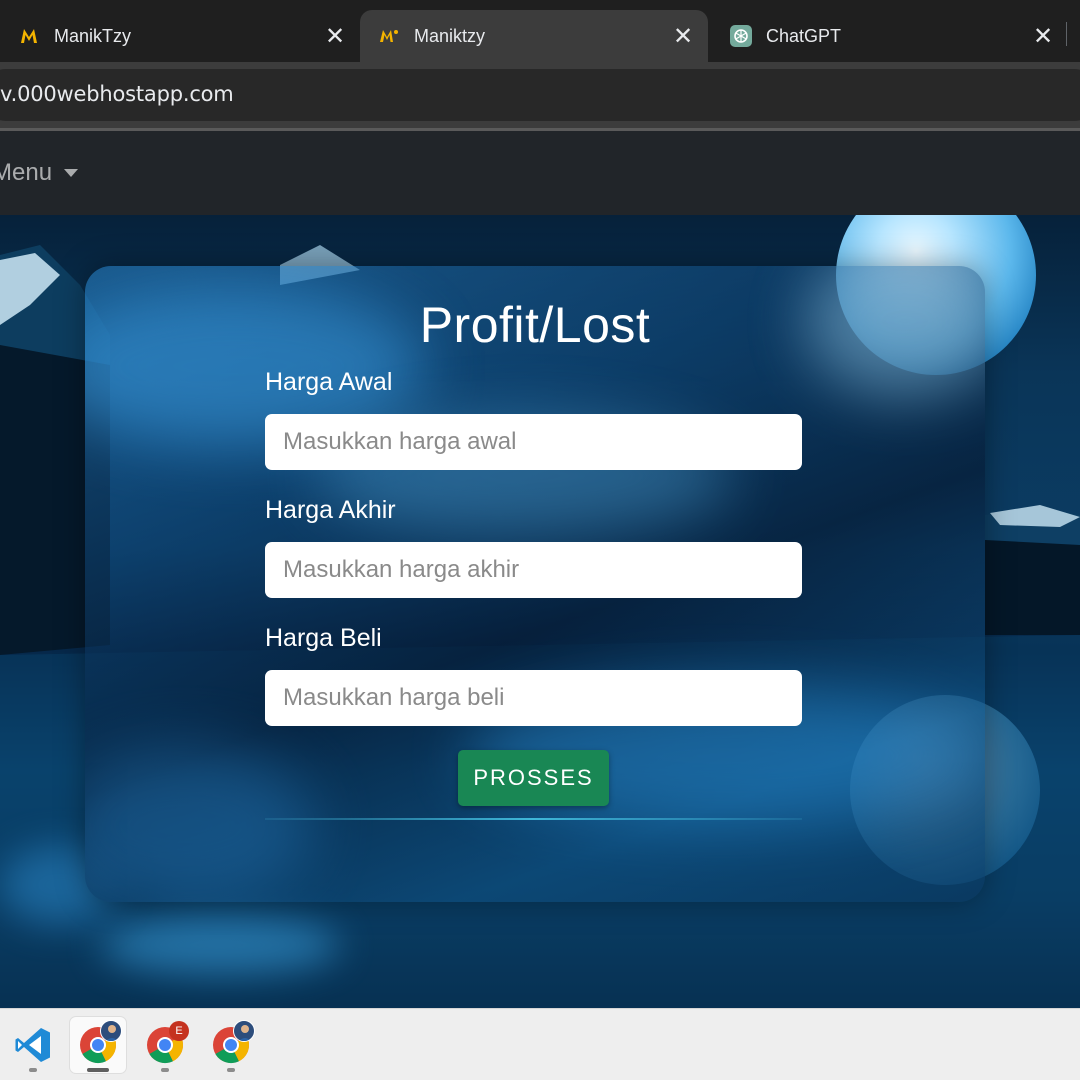 This screenshot has width=1080, height=1080. I want to click on harga-beli-input, so click(533, 698).